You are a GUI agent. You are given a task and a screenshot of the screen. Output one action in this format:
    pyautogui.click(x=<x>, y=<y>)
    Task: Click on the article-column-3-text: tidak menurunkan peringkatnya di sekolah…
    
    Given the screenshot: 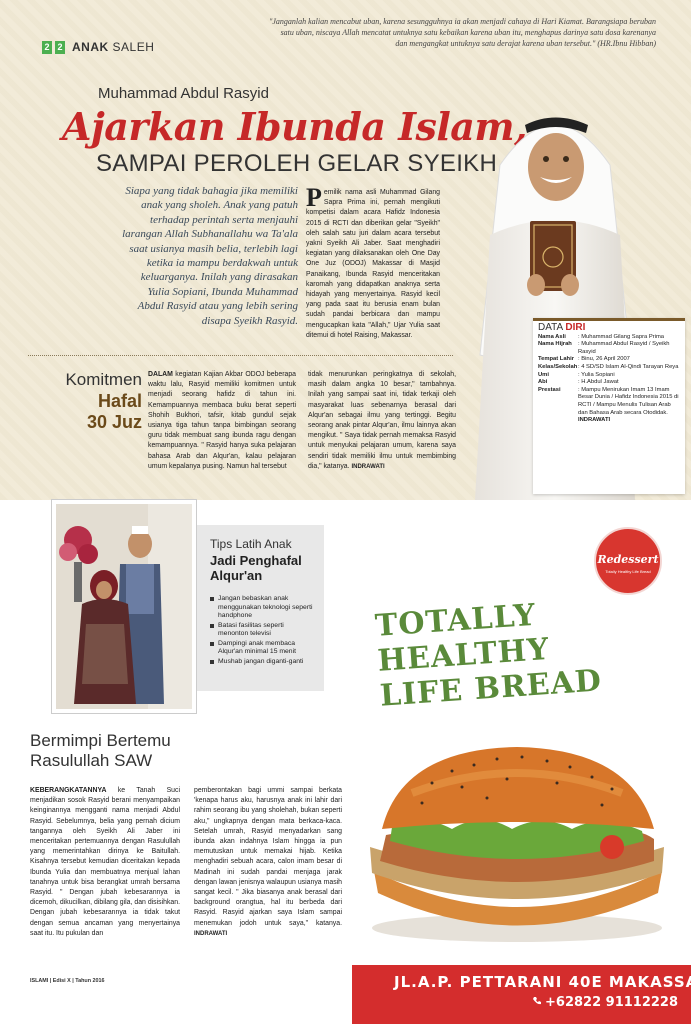 What is the action you would take?
    pyautogui.click(x=382, y=420)
    